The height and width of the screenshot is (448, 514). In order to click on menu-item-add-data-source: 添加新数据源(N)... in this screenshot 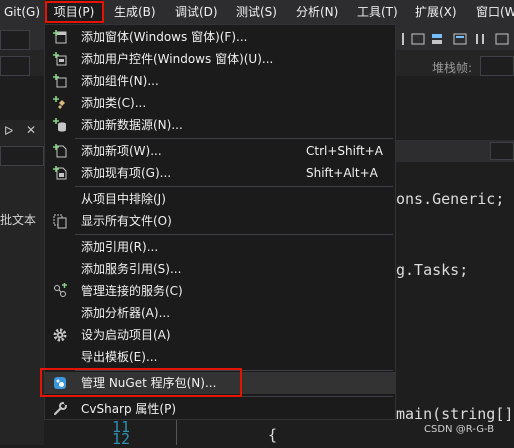, I will do `click(220, 125)`.